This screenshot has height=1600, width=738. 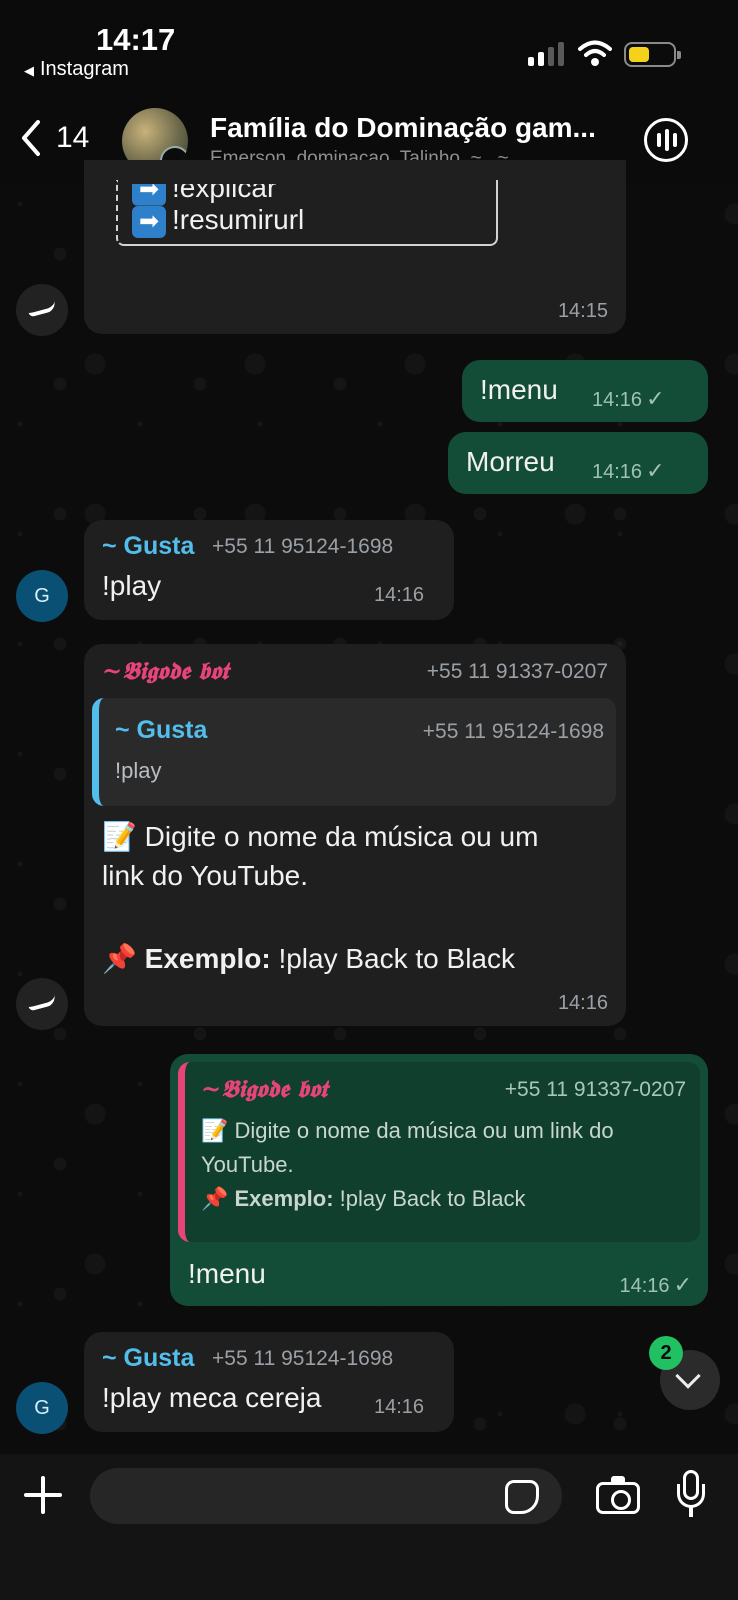 What do you see at coordinates (578, 463) in the screenshot?
I see `message-bubble-outgoing: Morreu 14:16 ✓` at bounding box center [578, 463].